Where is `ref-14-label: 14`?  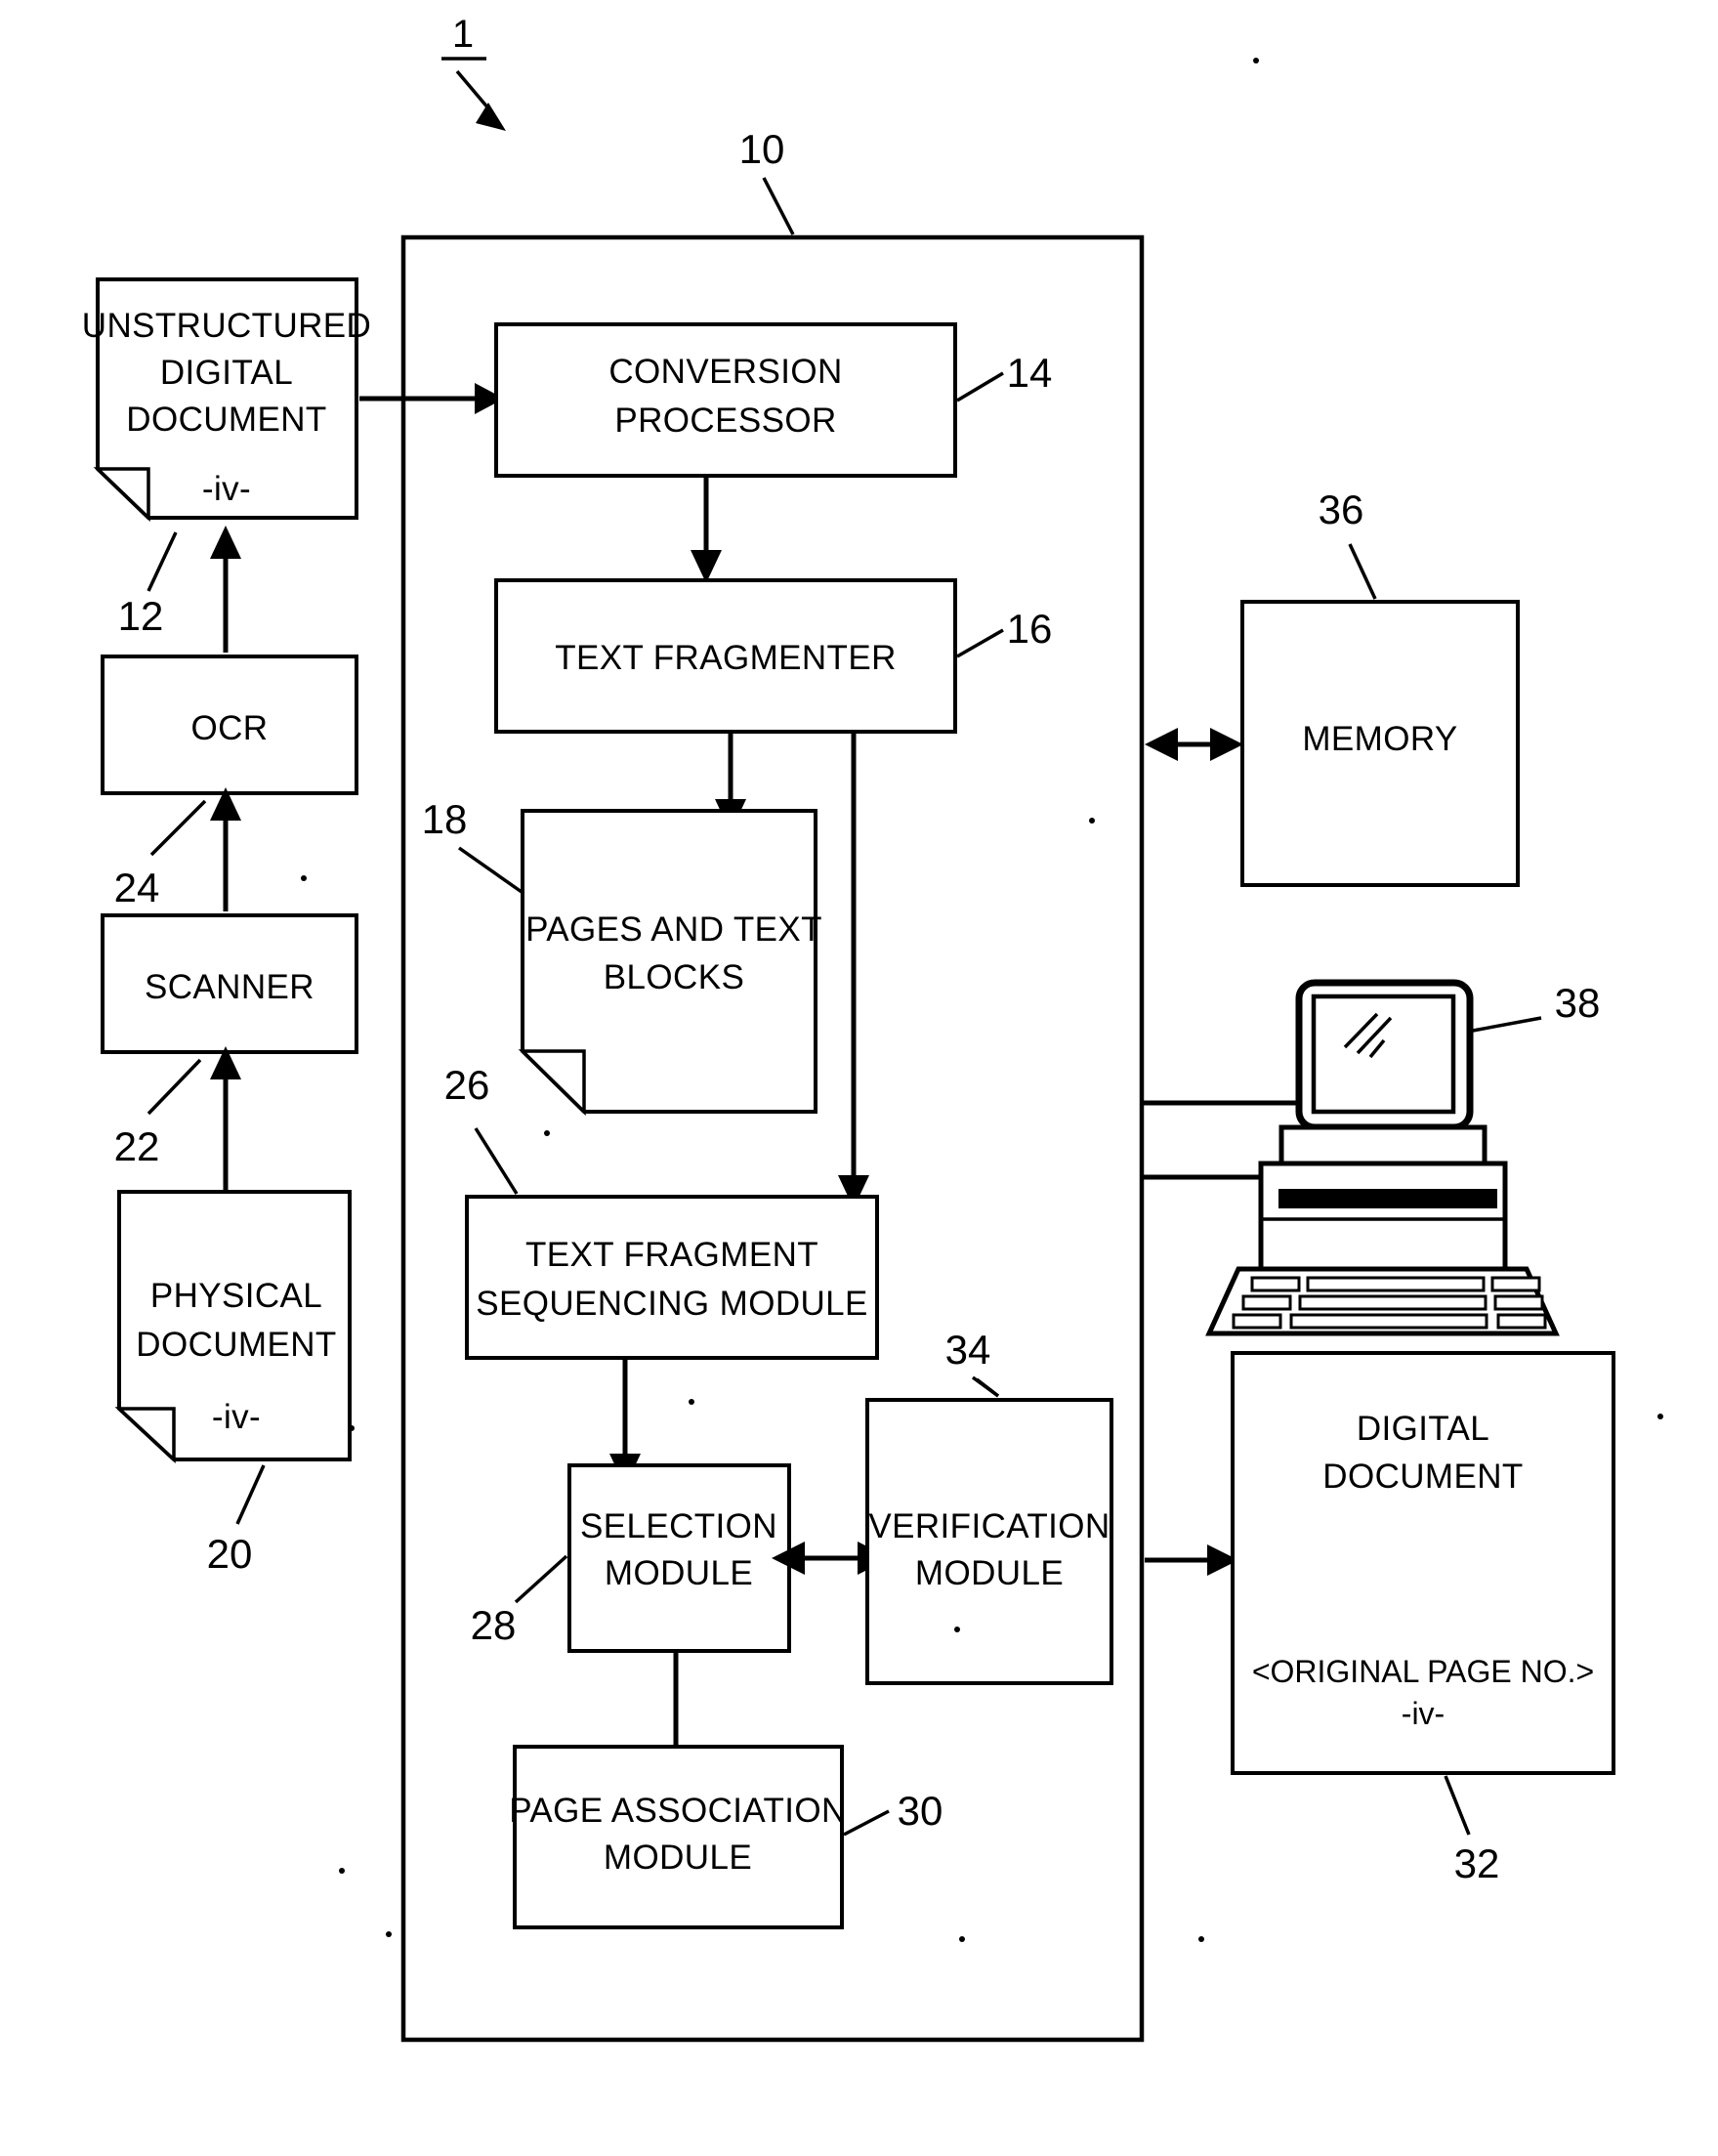 ref-14-label: 14 is located at coordinates (1030, 373).